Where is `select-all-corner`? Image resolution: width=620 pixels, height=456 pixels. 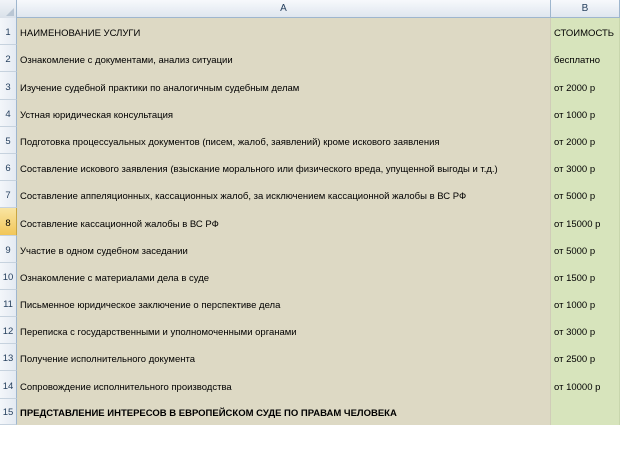
select-all-corner is located at coordinates (8, 9).